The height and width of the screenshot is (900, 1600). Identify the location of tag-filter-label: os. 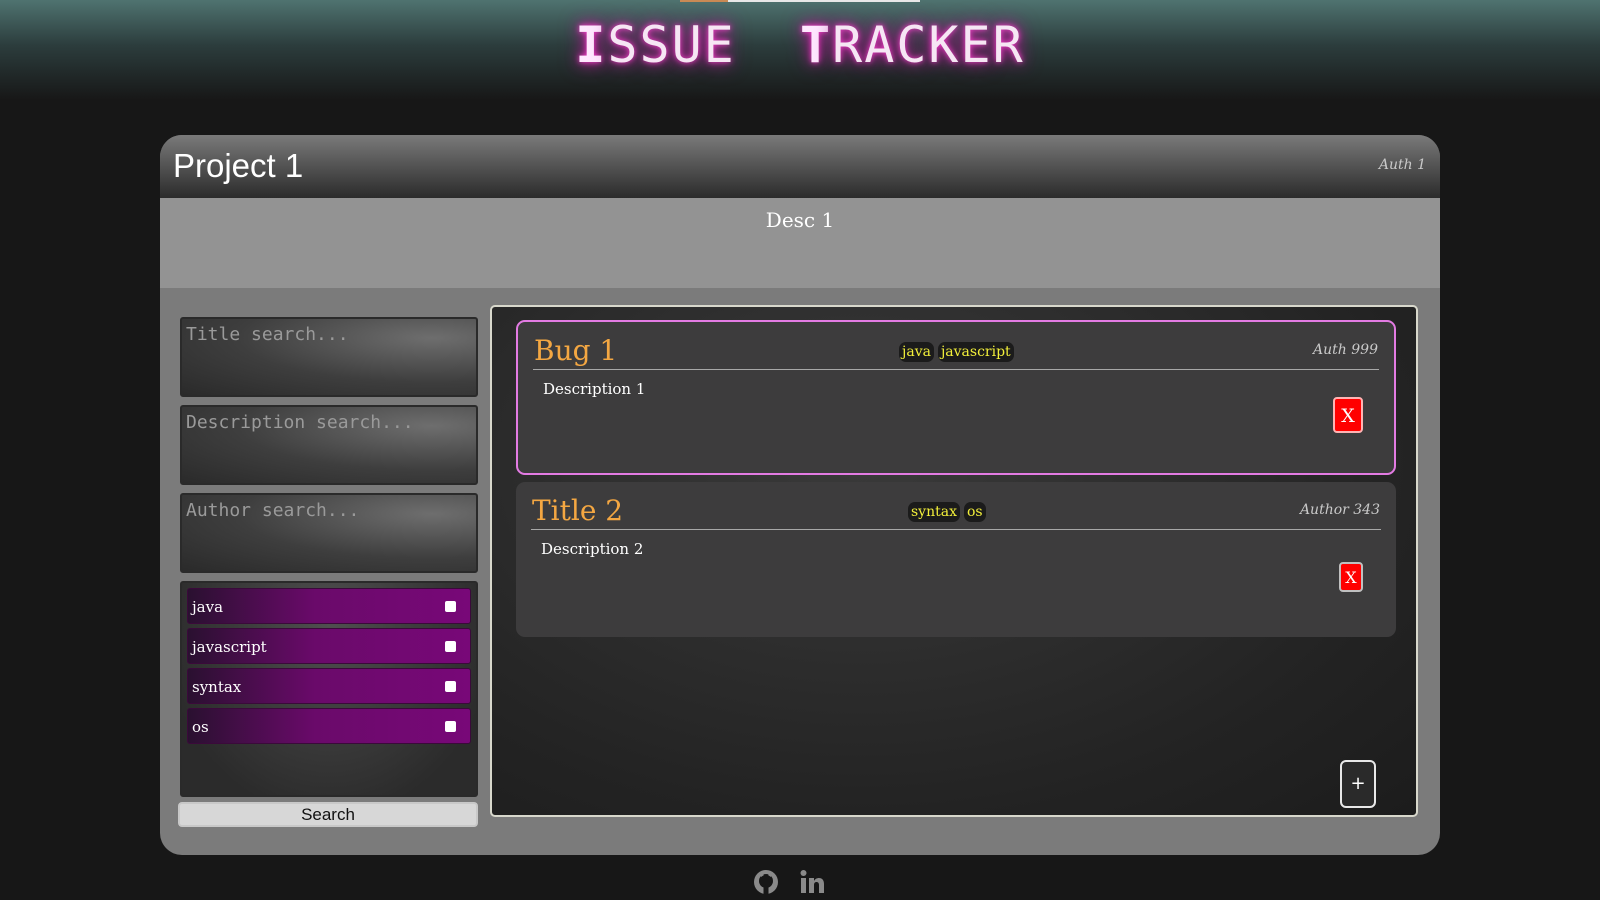
(200, 727).